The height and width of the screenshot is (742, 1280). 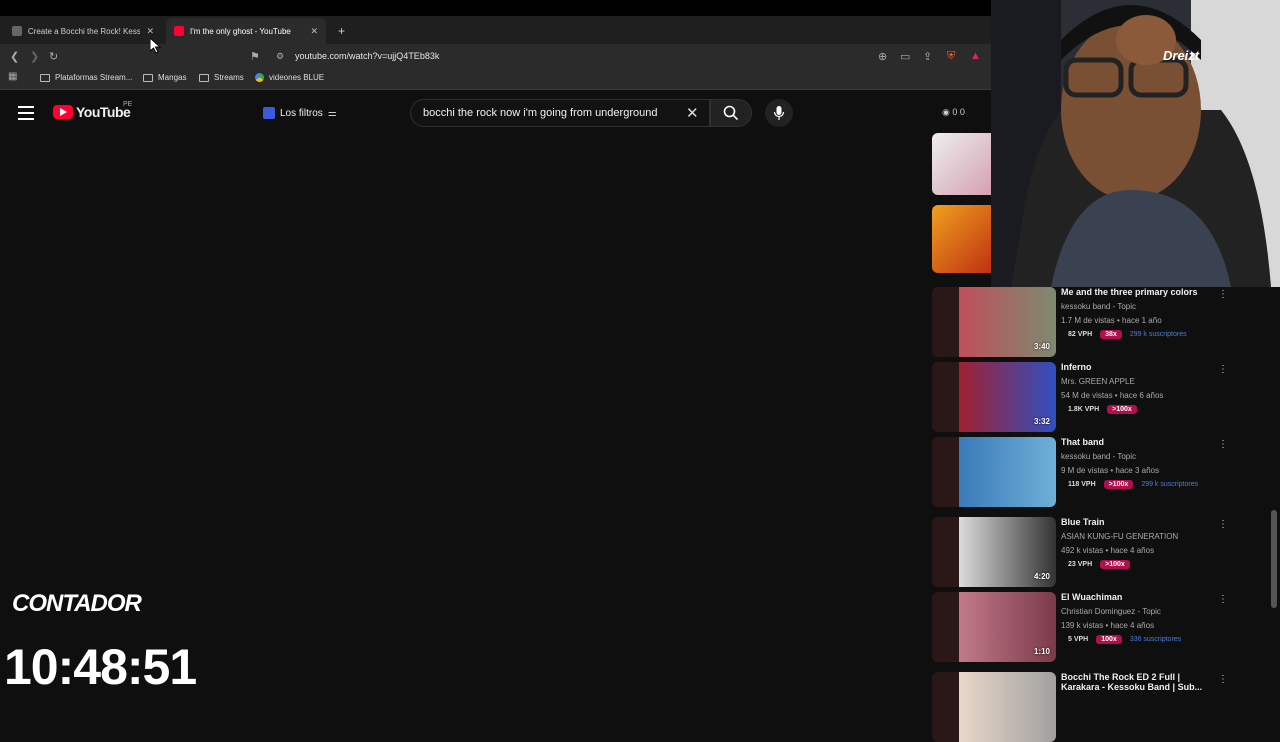 What do you see at coordinates (692, 113) in the screenshot?
I see `clear-search-icon: ✕` at bounding box center [692, 113].